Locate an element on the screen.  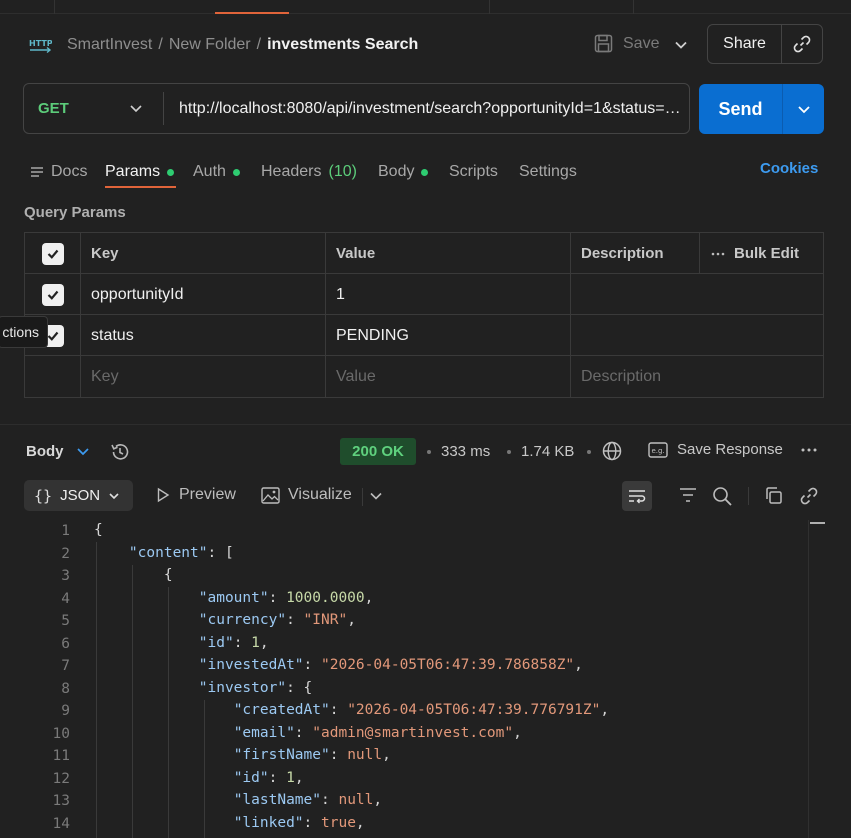
preview-button: Preview is located at coordinates (195, 495).